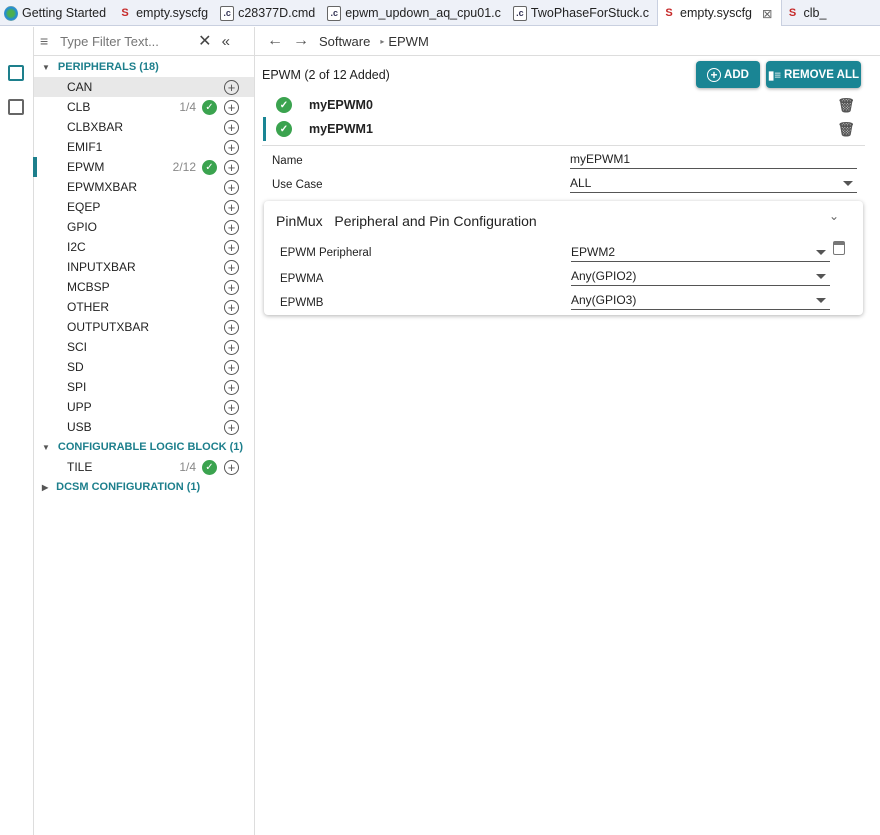  What do you see at coordinates (184, 167) in the screenshot?
I see `item-count: 2/12` at bounding box center [184, 167].